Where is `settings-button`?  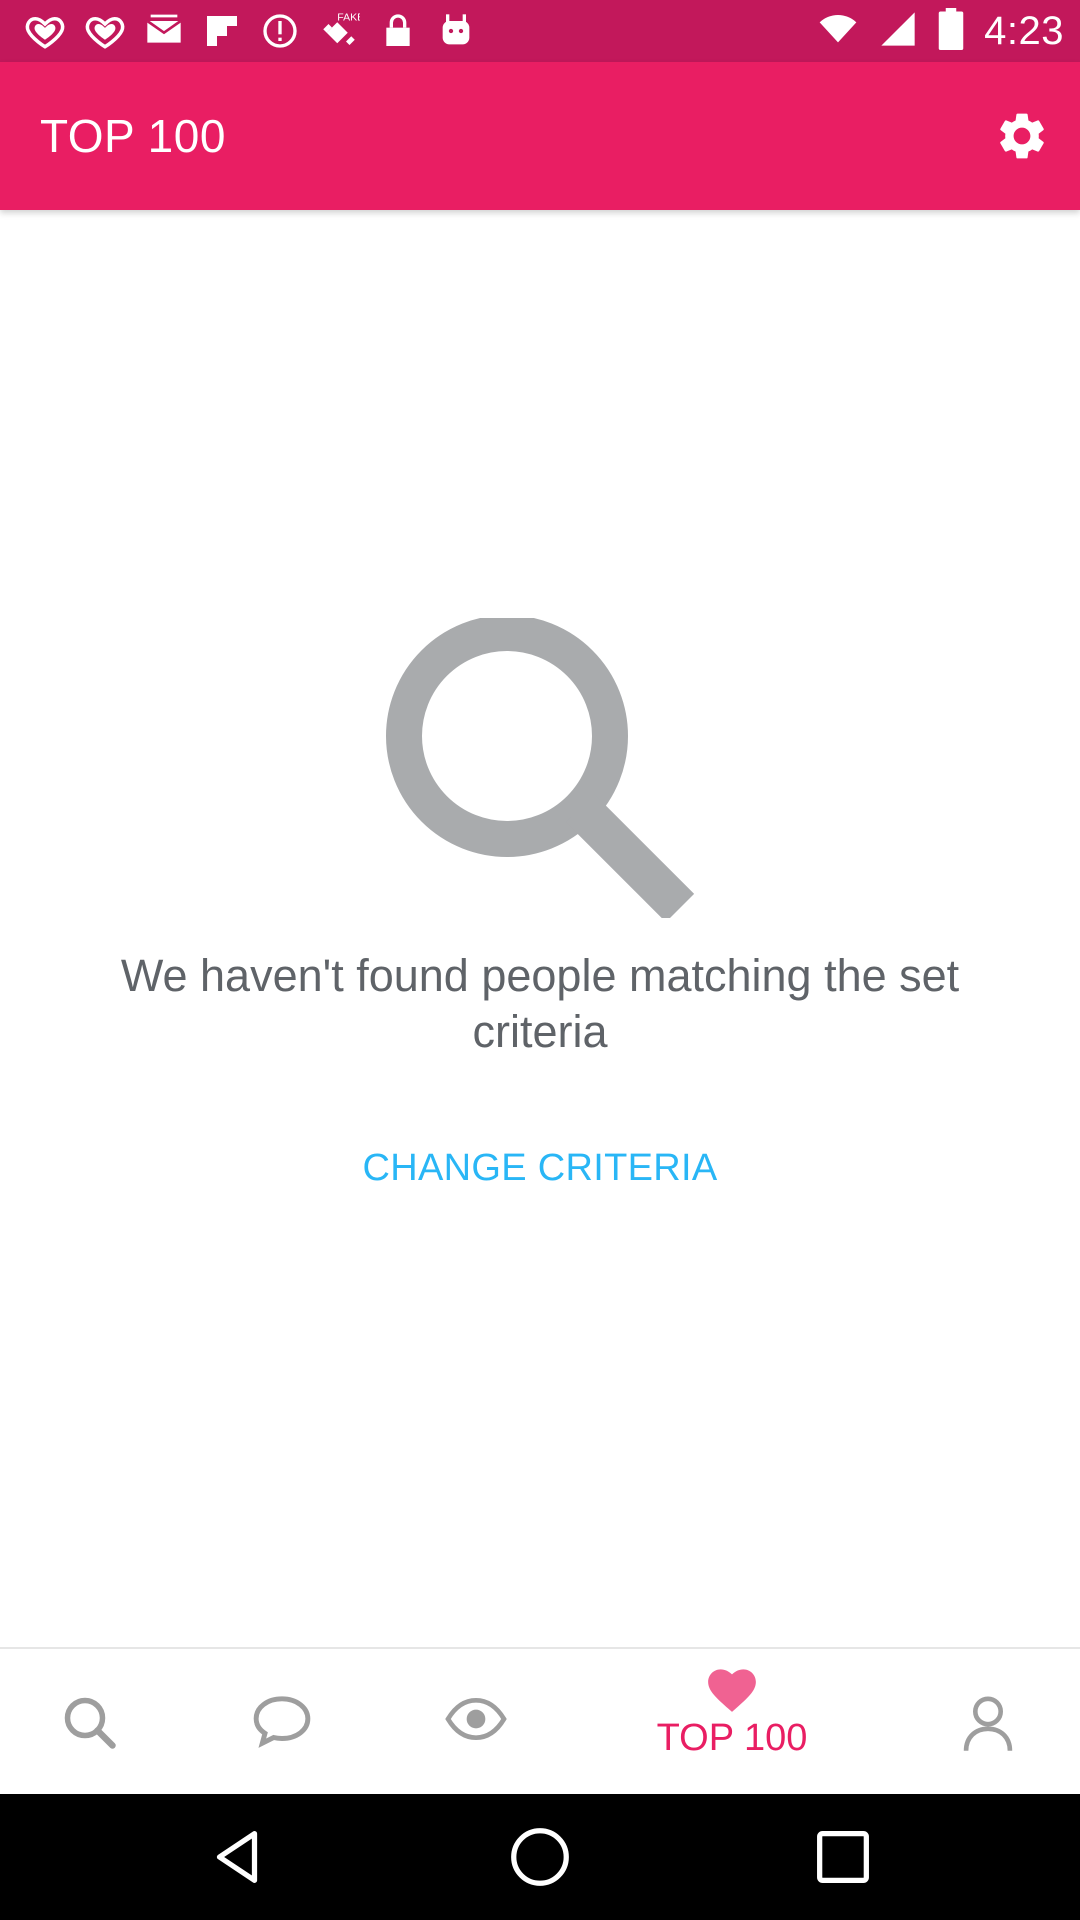
settings-button is located at coordinates (1022, 136).